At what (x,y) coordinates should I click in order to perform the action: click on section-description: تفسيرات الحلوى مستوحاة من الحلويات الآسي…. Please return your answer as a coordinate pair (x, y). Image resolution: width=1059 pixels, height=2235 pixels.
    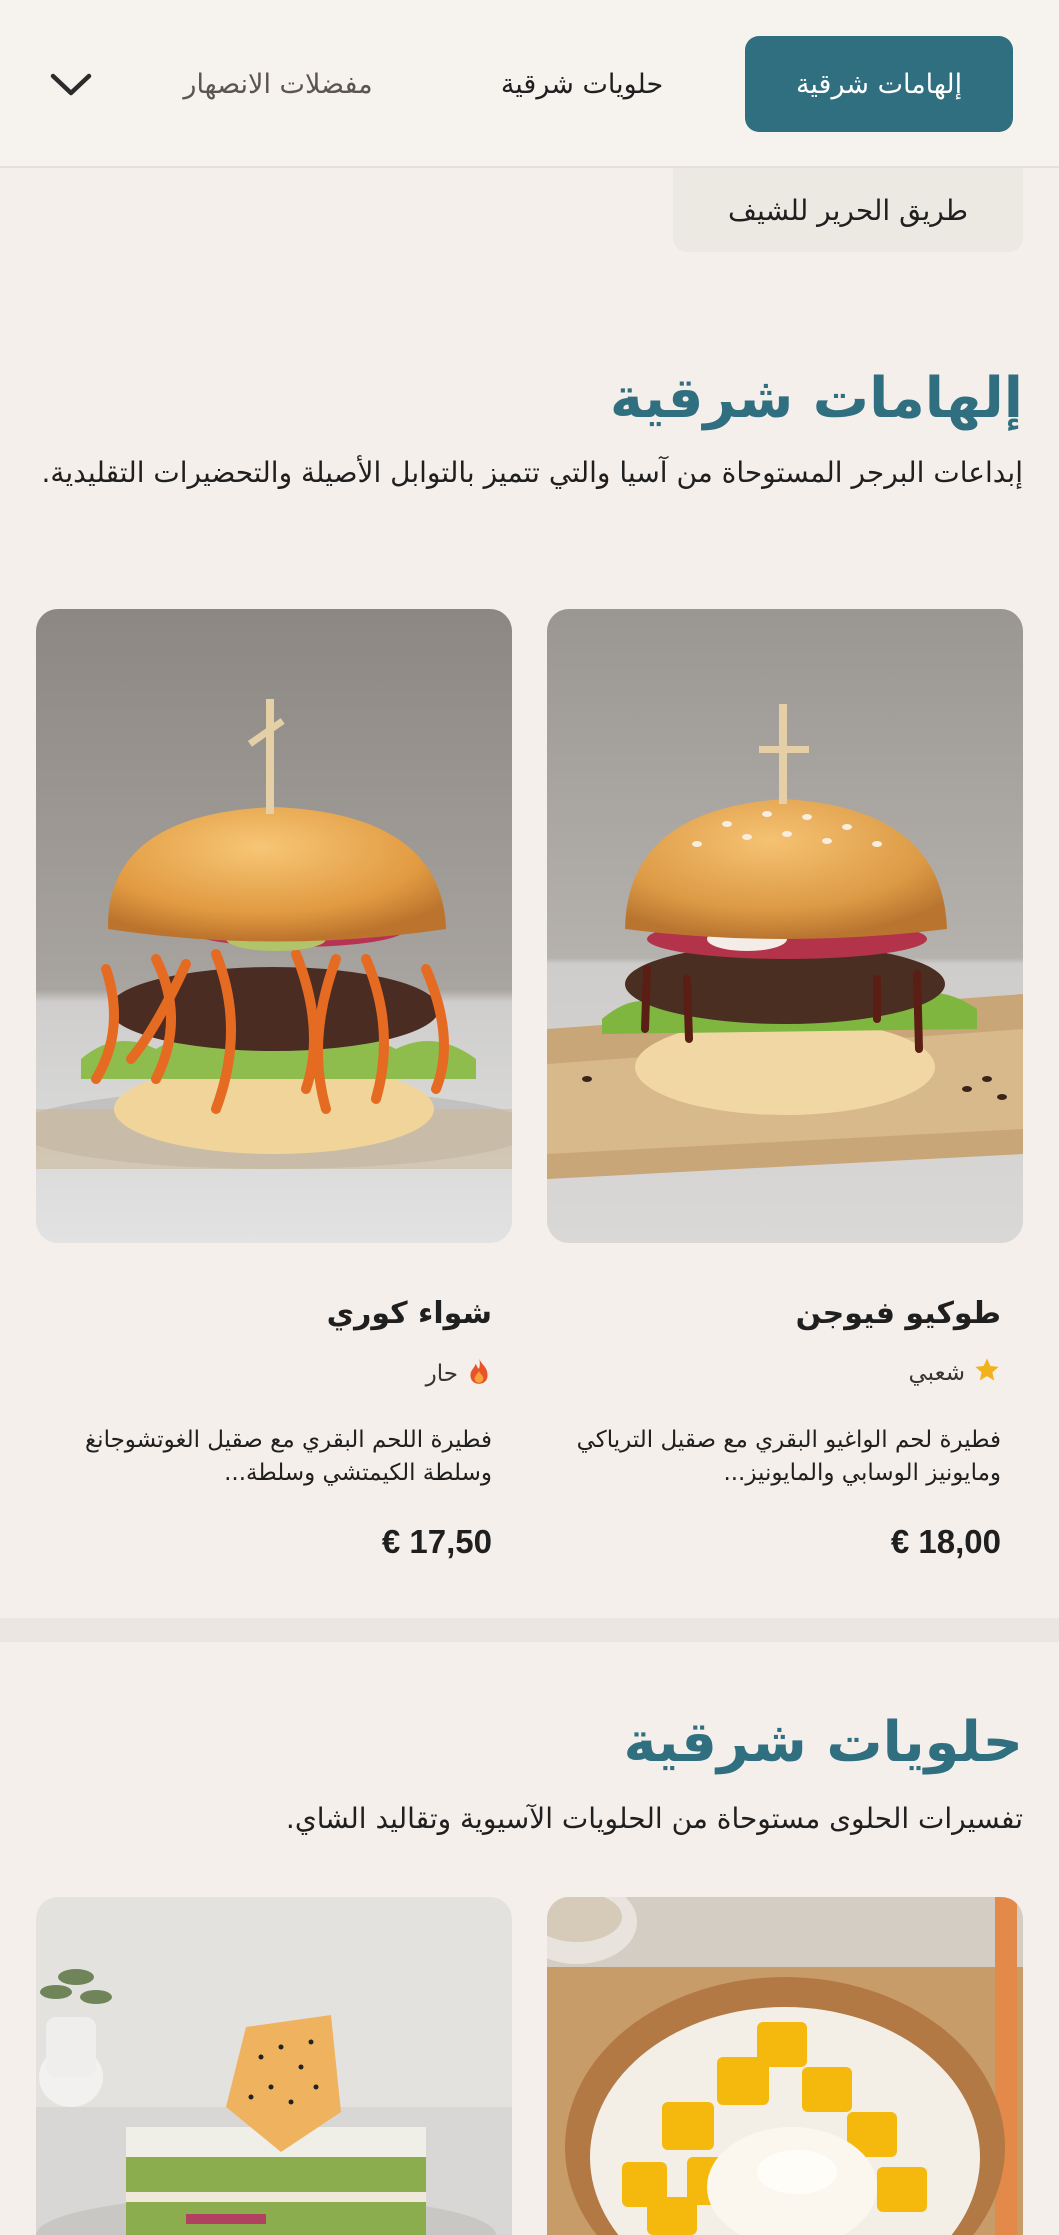
    Looking at the image, I should click on (654, 1818).